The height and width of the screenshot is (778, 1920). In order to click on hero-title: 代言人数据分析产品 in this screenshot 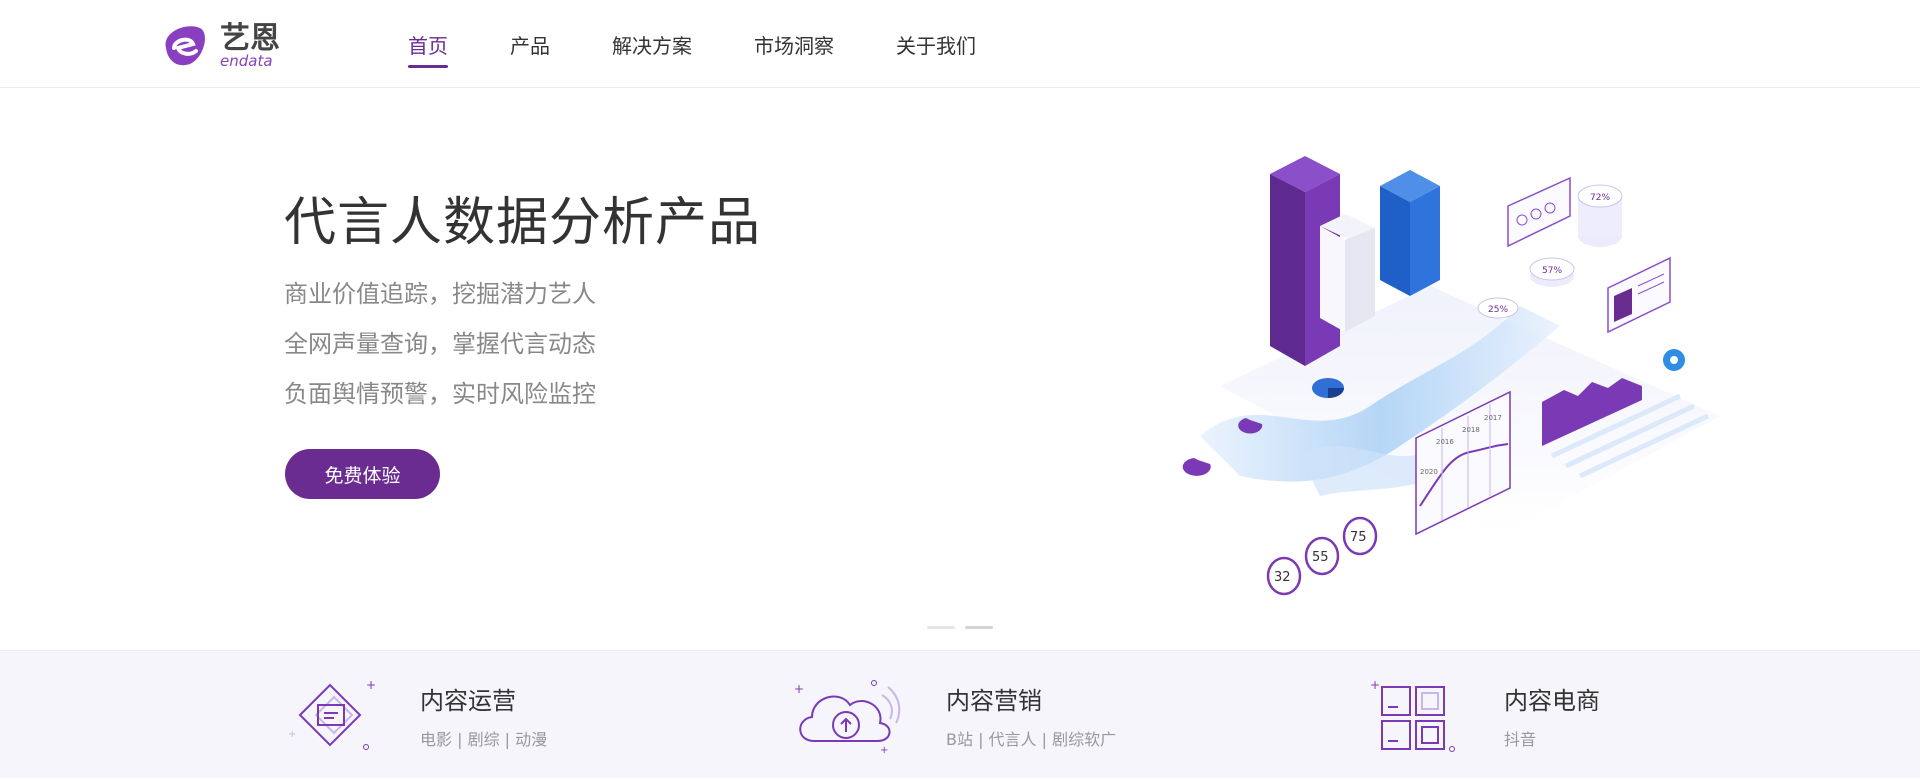, I will do `click(523, 223)`.